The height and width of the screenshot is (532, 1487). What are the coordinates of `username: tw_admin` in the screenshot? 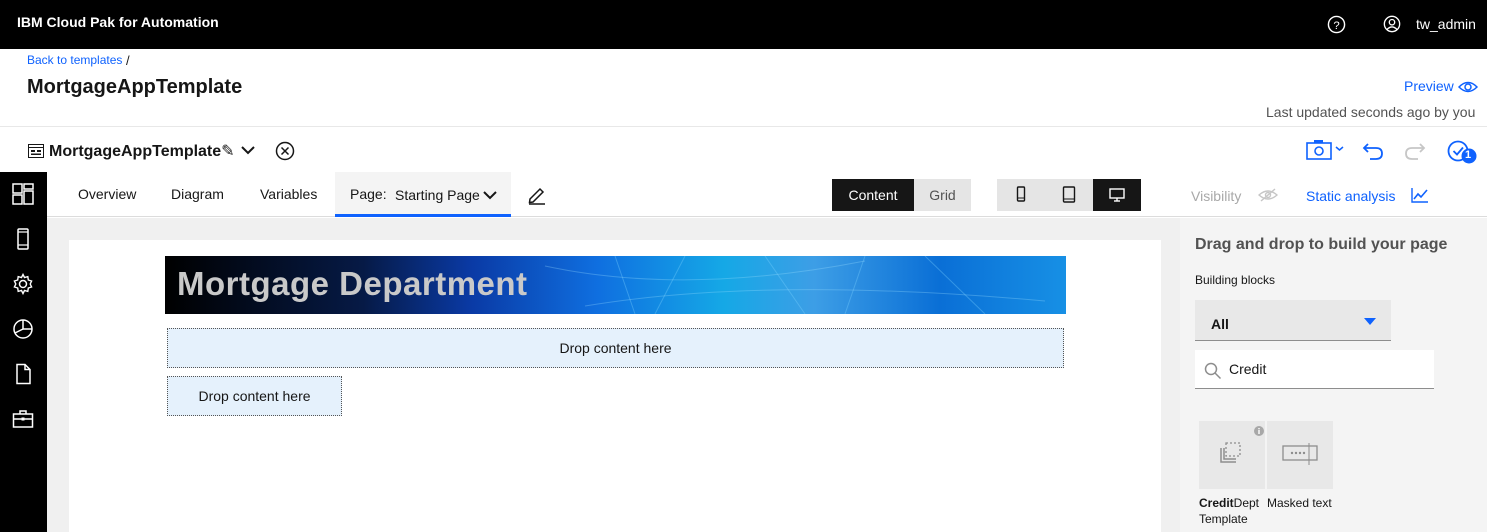 It's located at (1446, 24).